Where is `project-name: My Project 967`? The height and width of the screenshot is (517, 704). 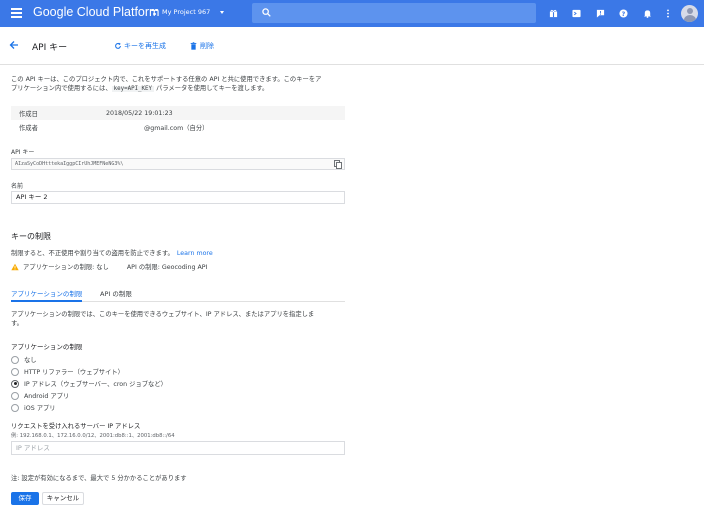
project-name: My Project 967 is located at coordinates (186, 12).